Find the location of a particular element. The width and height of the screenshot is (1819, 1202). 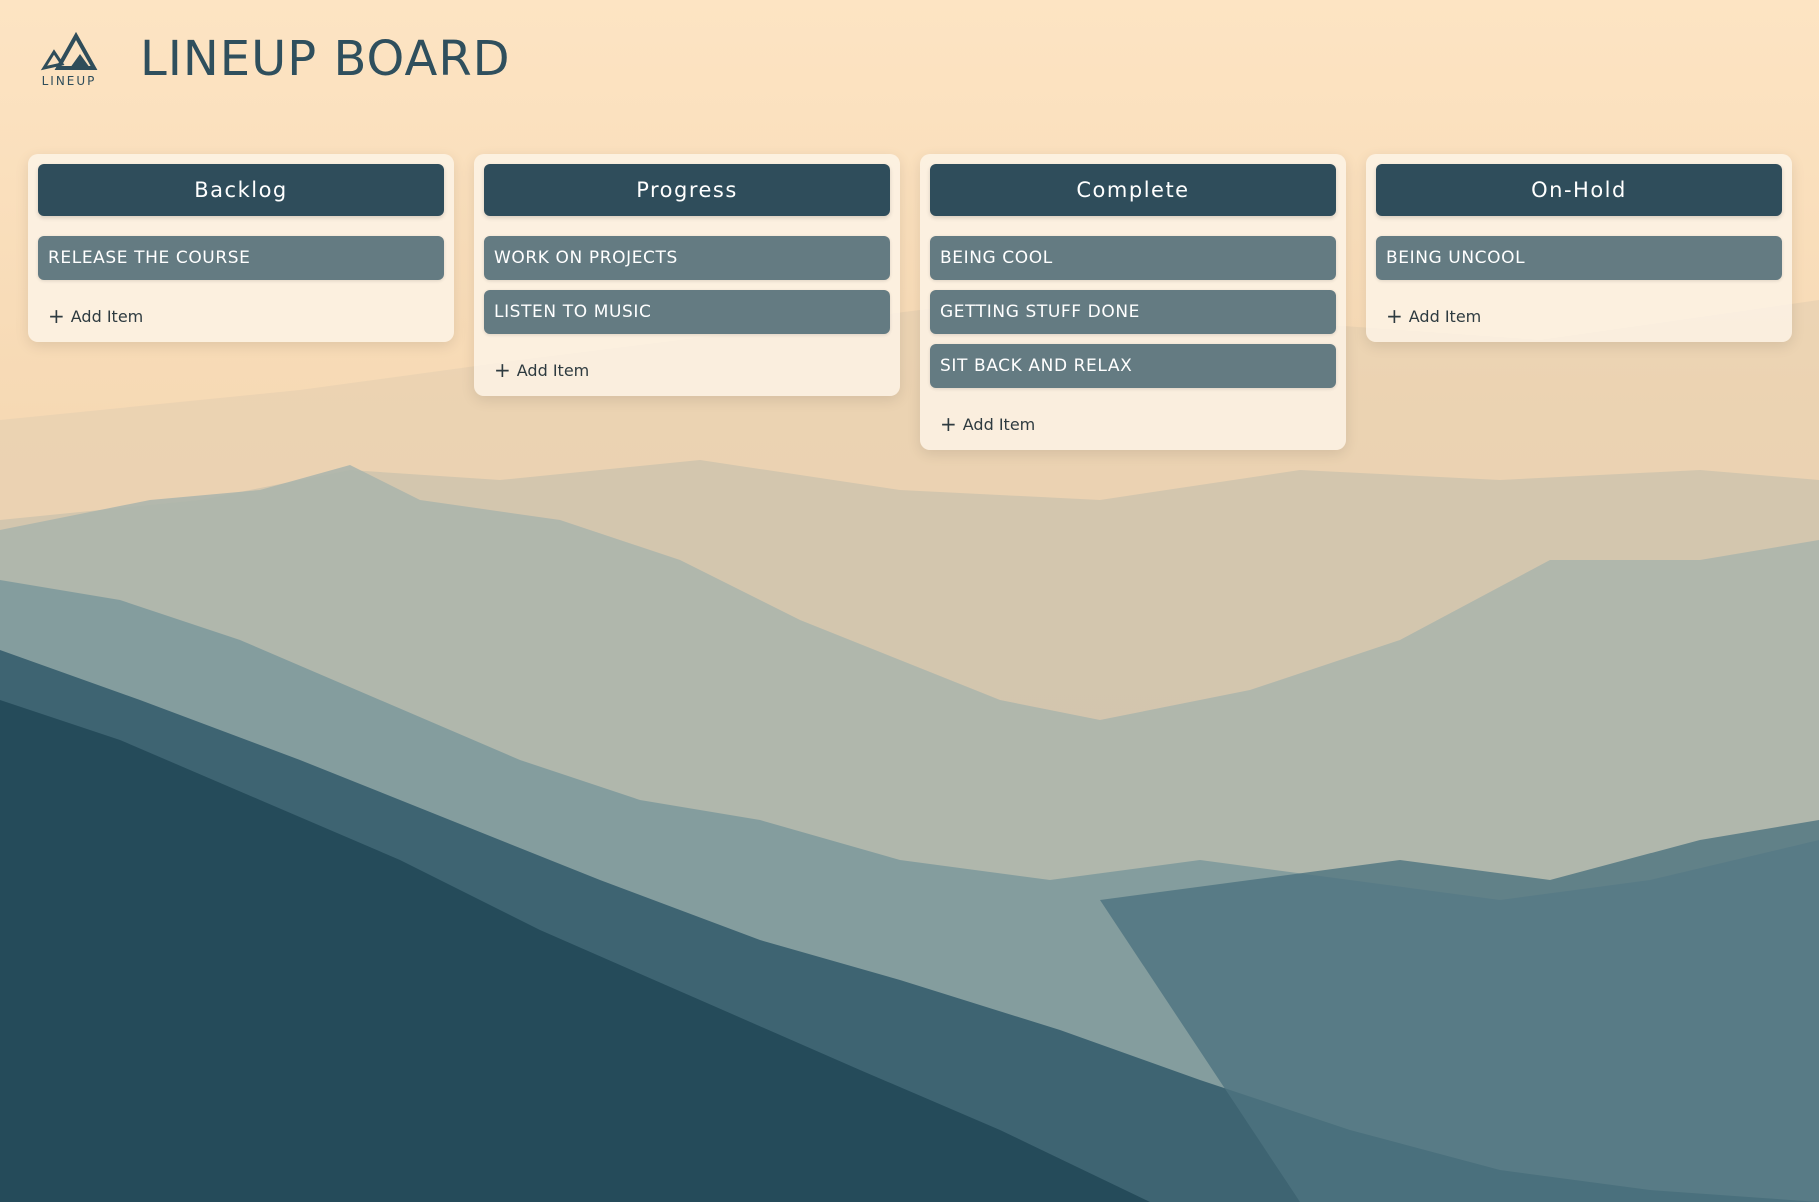

list-item: LISTEN TO MUSIC is located at coordinates (687, 312).